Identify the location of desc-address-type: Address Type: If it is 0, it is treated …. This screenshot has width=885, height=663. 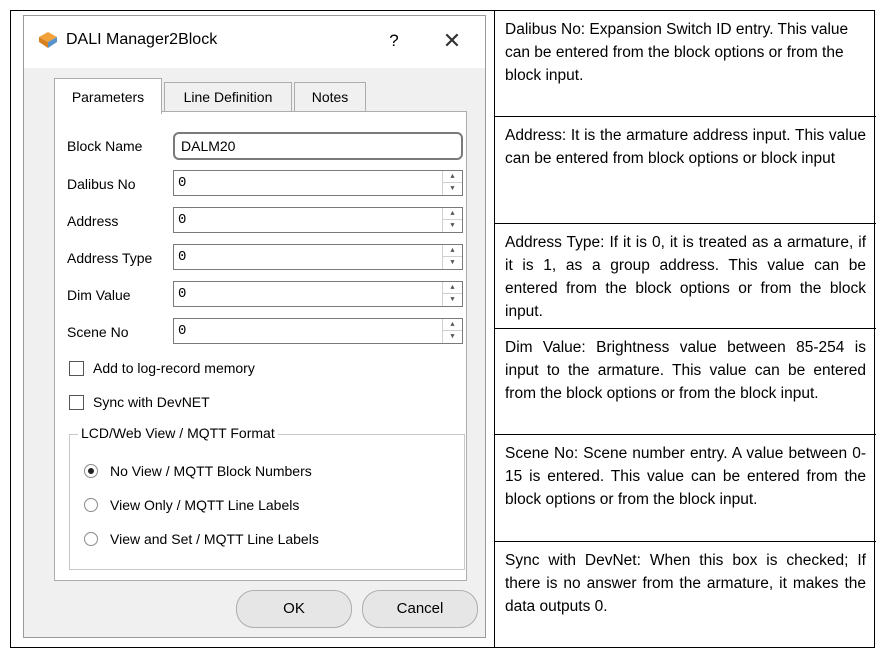
(685, 276).